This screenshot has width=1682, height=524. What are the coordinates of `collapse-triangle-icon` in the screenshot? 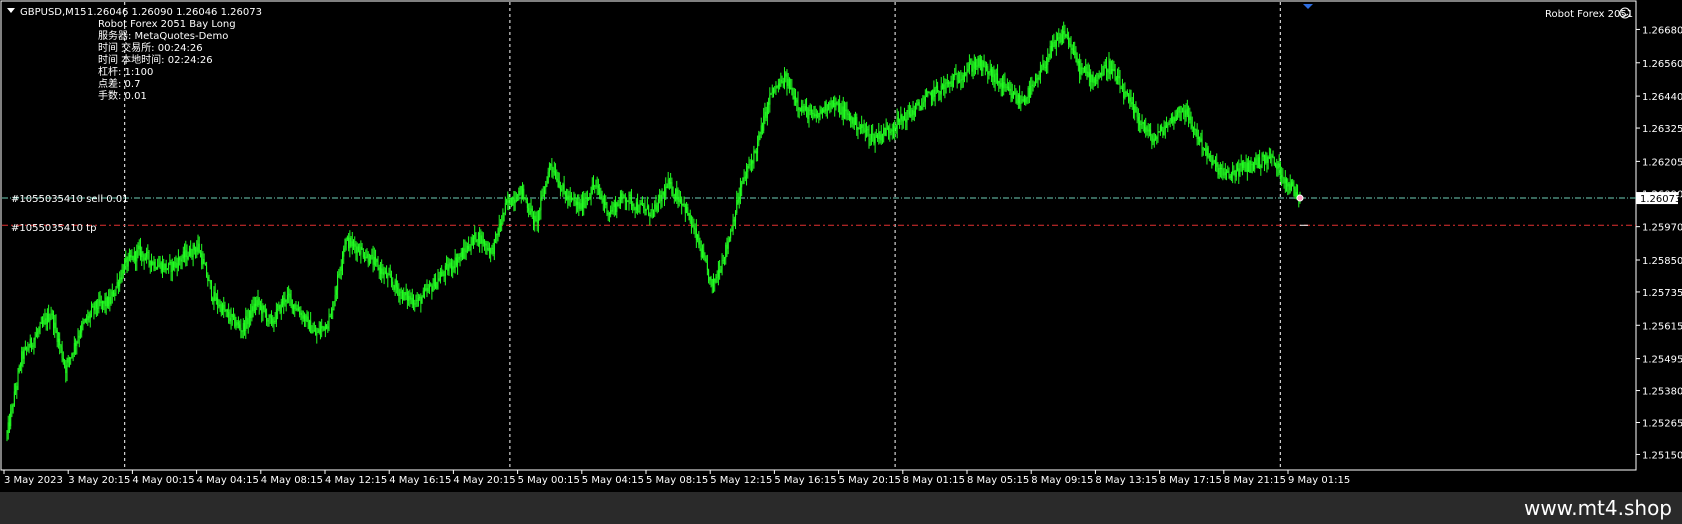 It's located at (11, 10).